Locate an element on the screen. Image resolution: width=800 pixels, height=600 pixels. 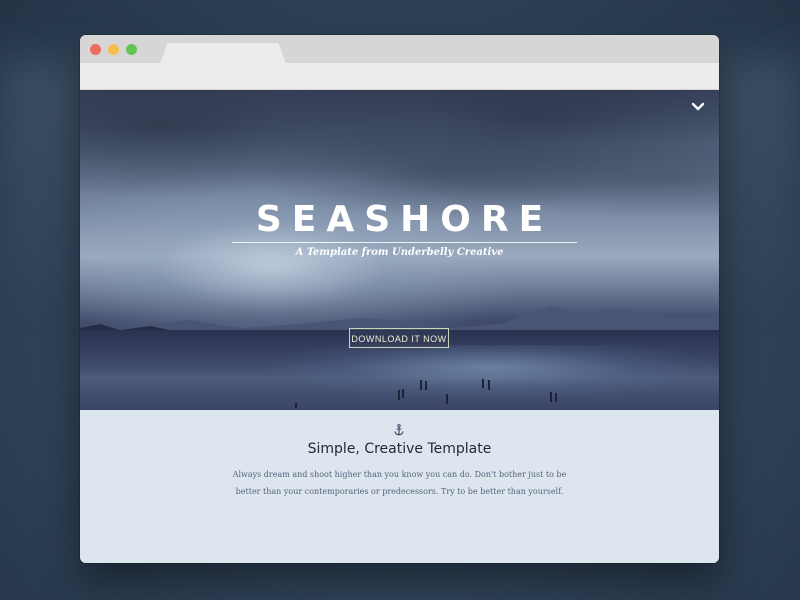
hero-water is located at coordinates (489, 372).